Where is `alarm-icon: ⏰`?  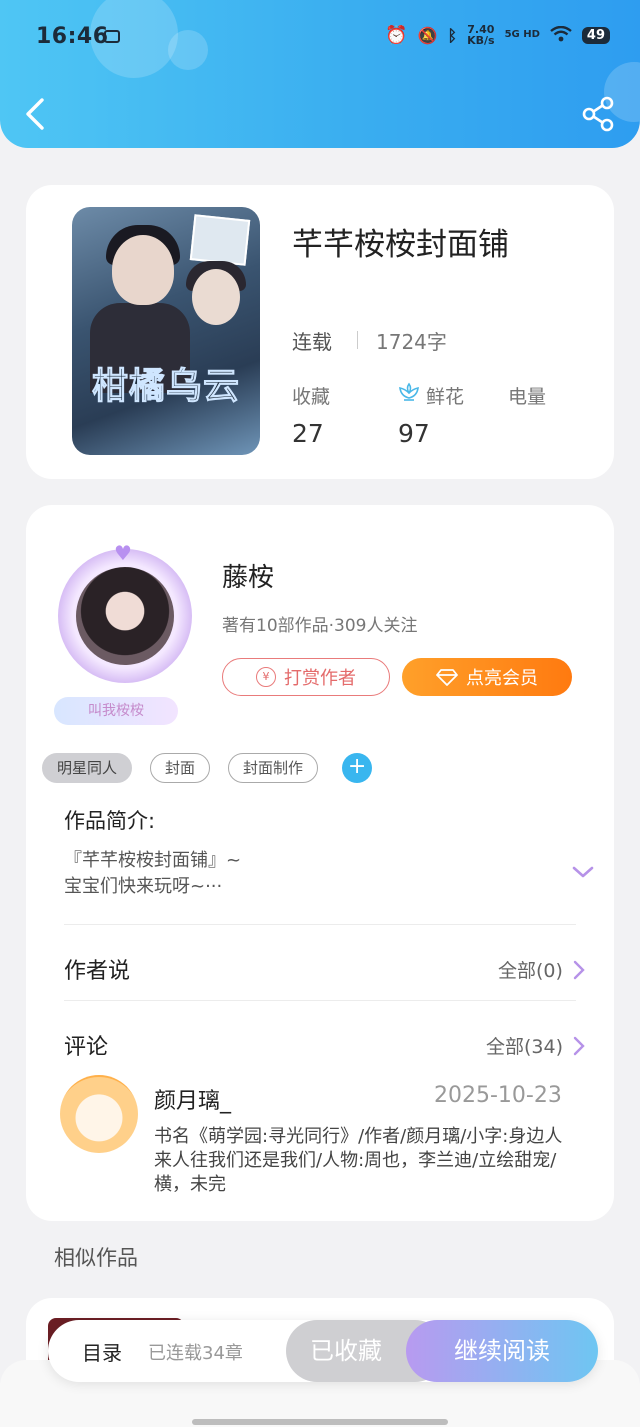
alarm-icon: ⏰ is located at coordinates (396, 35).